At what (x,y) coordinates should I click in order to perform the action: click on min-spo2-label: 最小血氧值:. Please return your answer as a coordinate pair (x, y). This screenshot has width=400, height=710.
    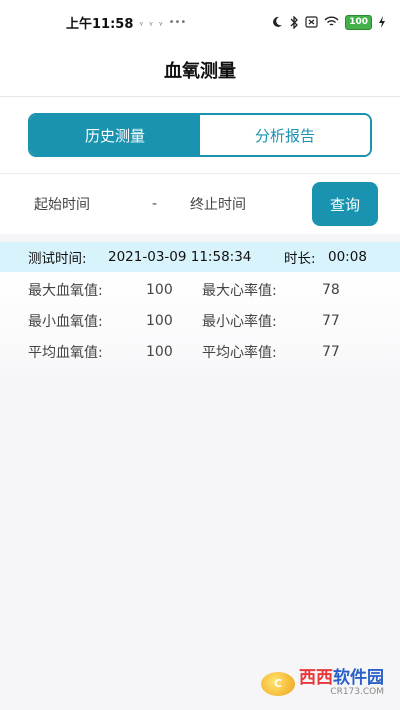
    Looking at the image, I should click on (65, 321).